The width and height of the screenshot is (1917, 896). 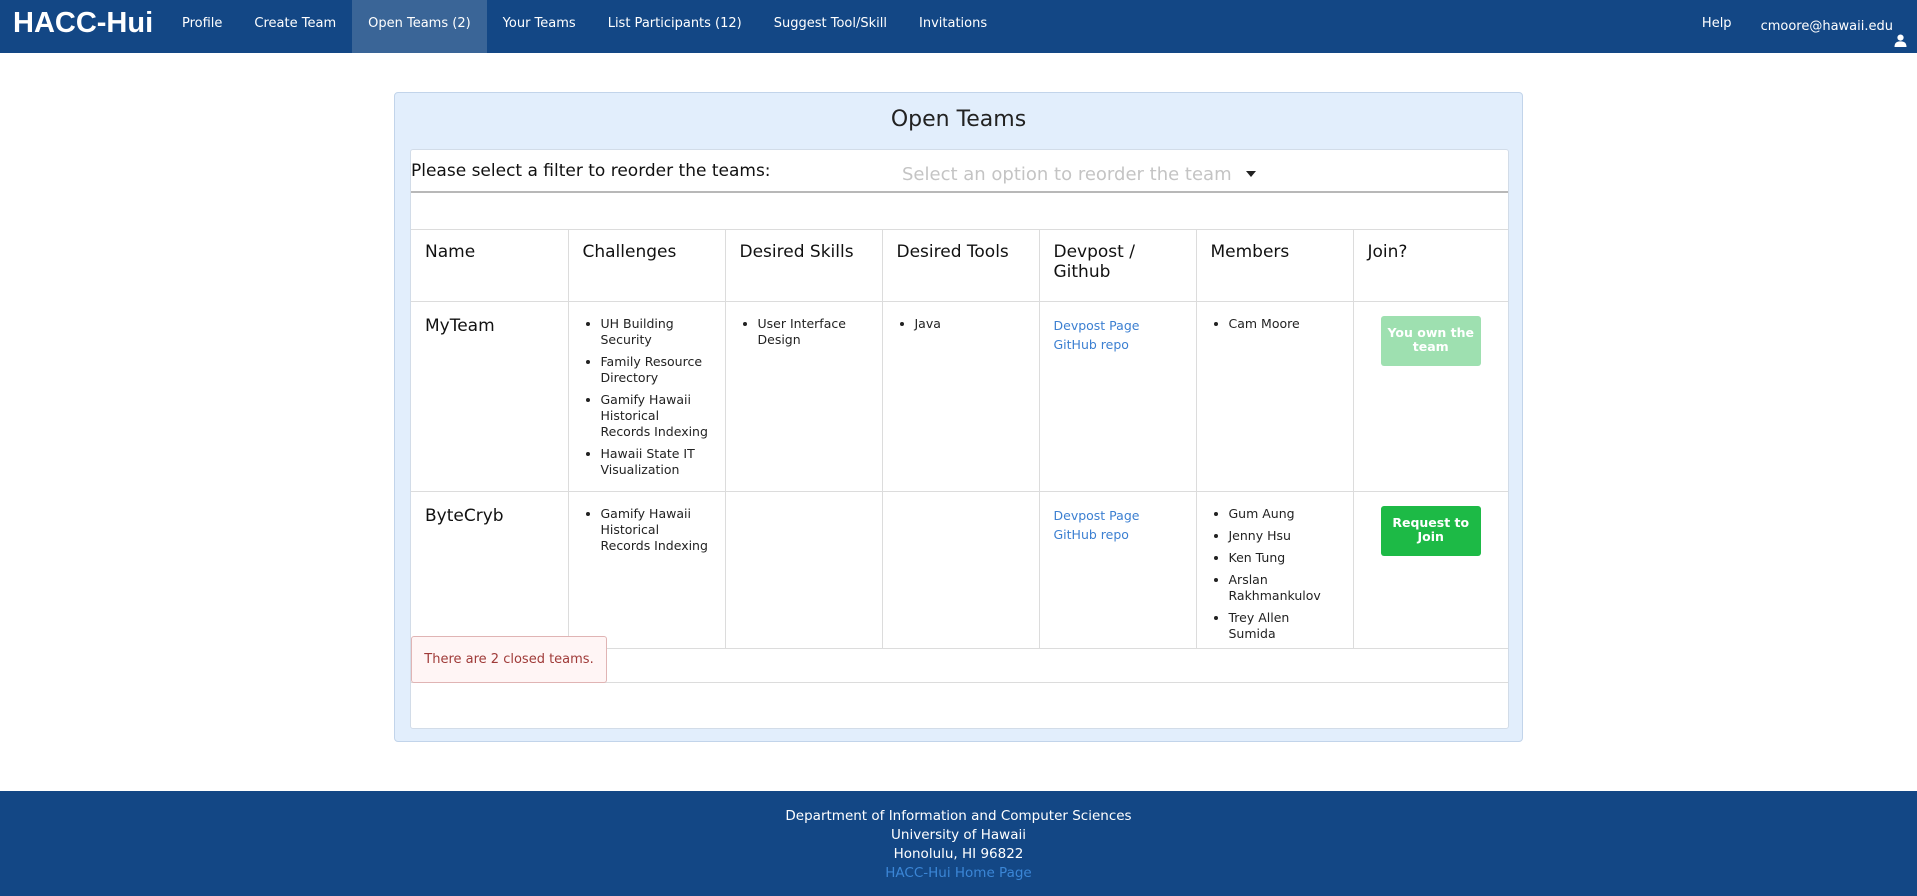 What do you see at coordinates (1067, 174) in the screenshot?
I see `dropdown-placeholder: Select an option to reorder the team` at bounding box center [1067, 174].